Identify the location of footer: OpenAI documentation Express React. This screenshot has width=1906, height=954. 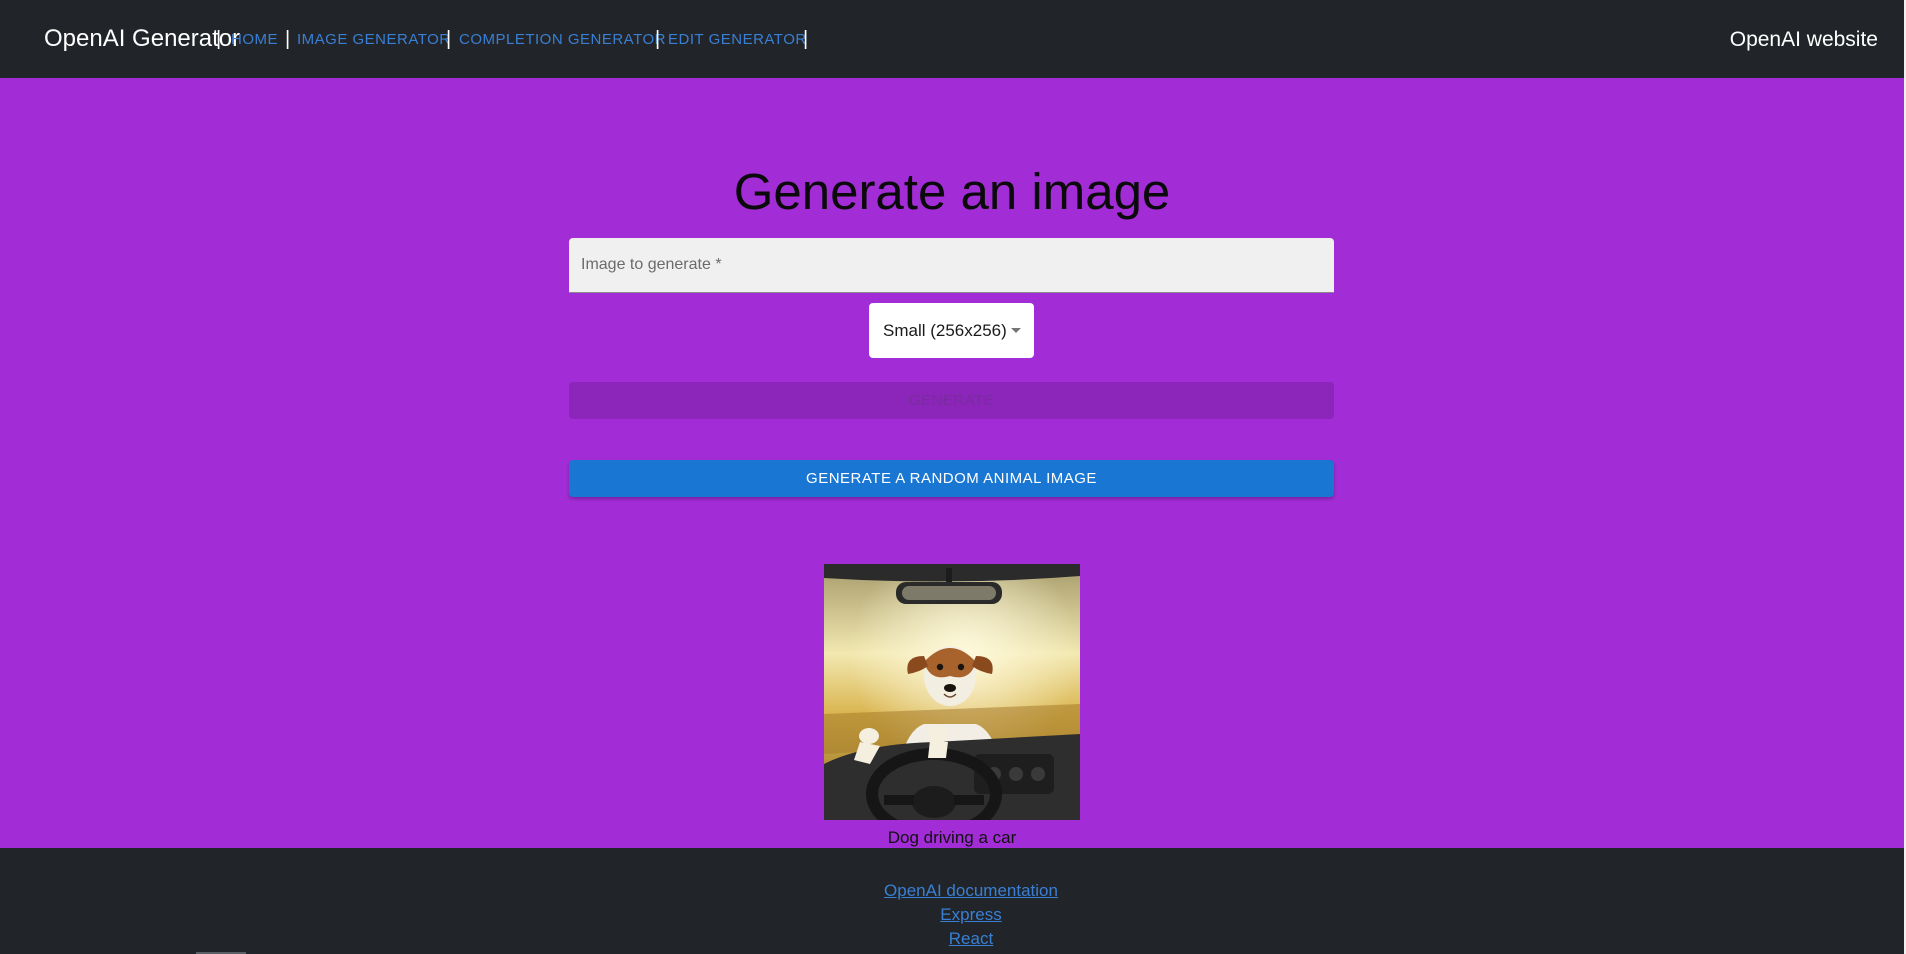
(952, 901).